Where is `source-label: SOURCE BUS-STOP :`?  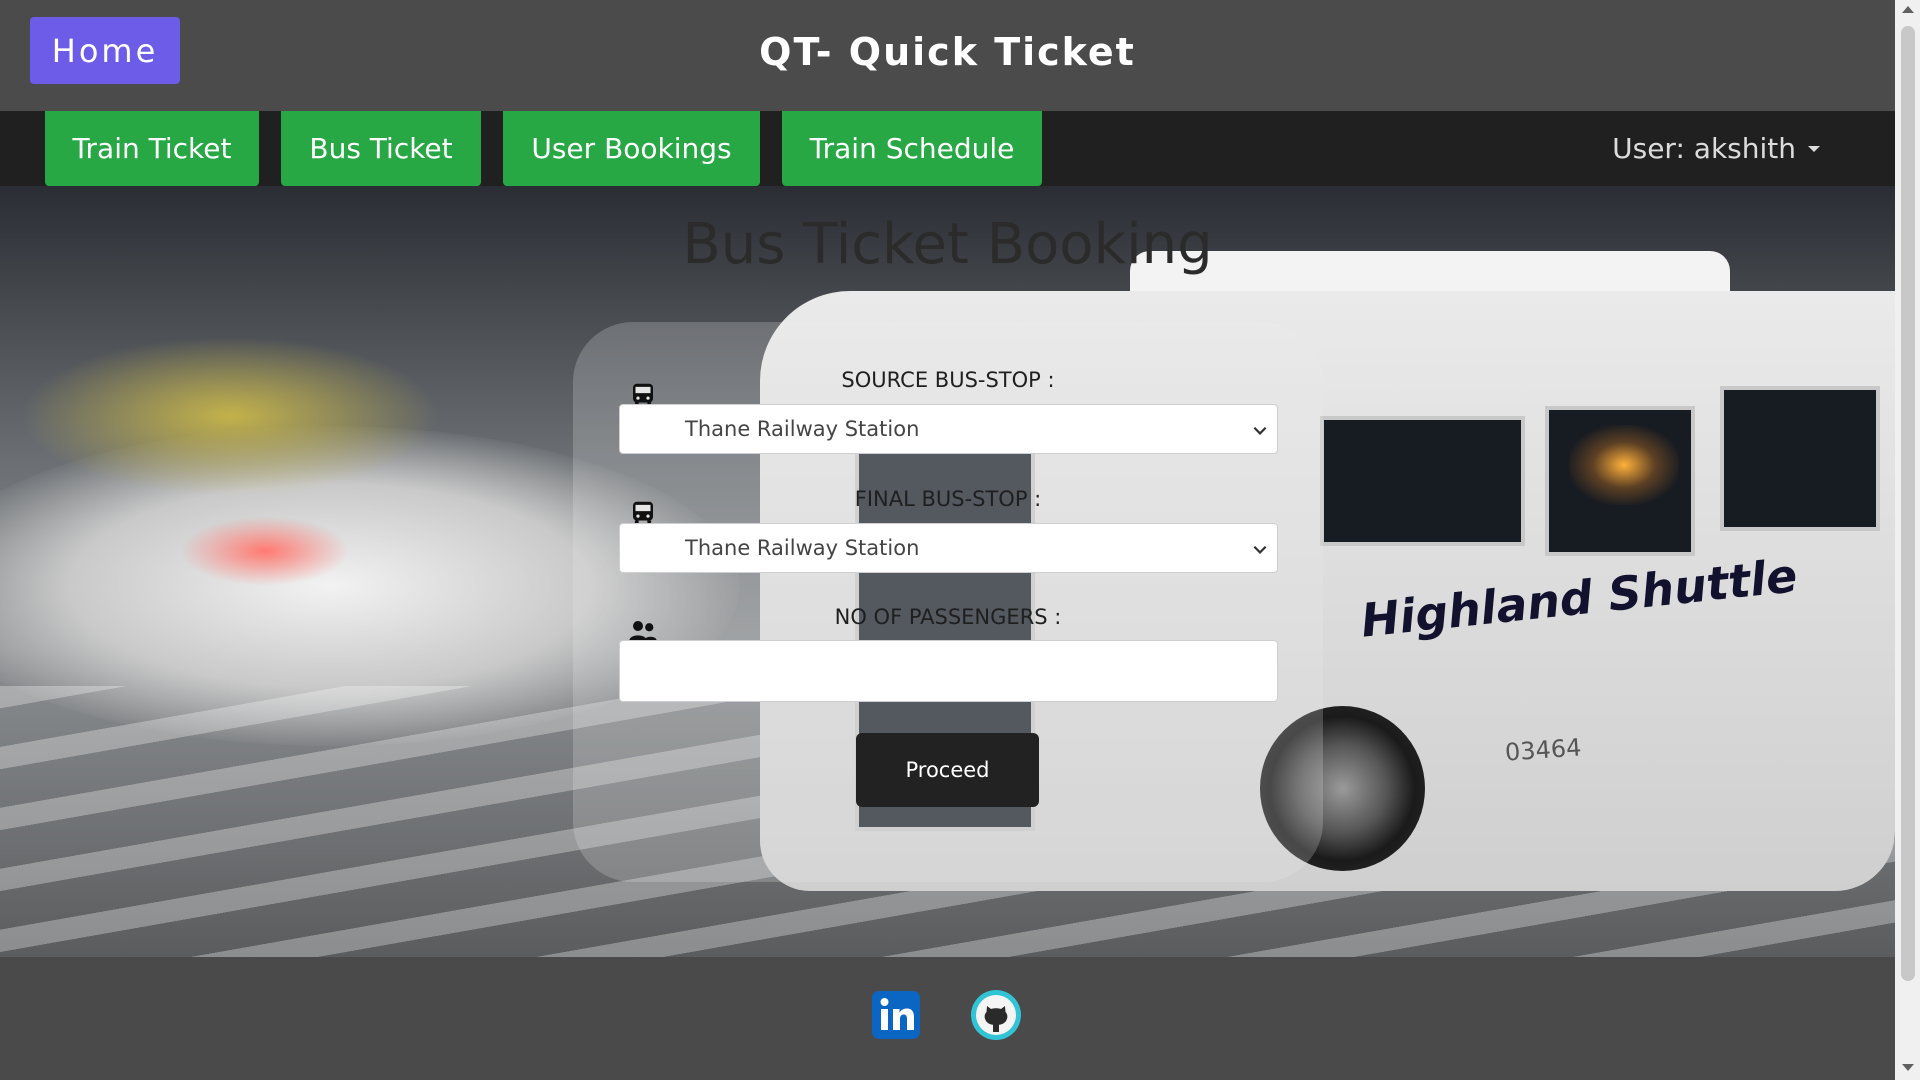 source-label: SOURCE BUS-STOP : is located at coordinates (948, 380).